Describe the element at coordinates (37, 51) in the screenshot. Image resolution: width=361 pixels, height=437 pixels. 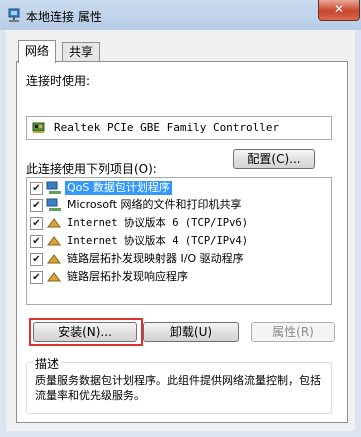
I see `tab-network: 网络` at that location.